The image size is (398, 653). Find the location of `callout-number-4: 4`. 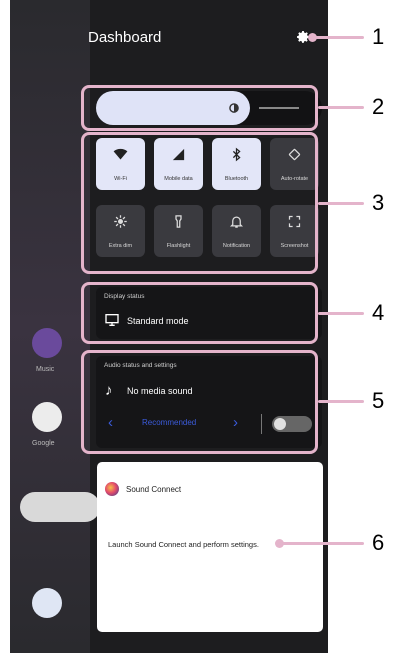

callout-number-4: 4 is located at coordinates (378, 312).